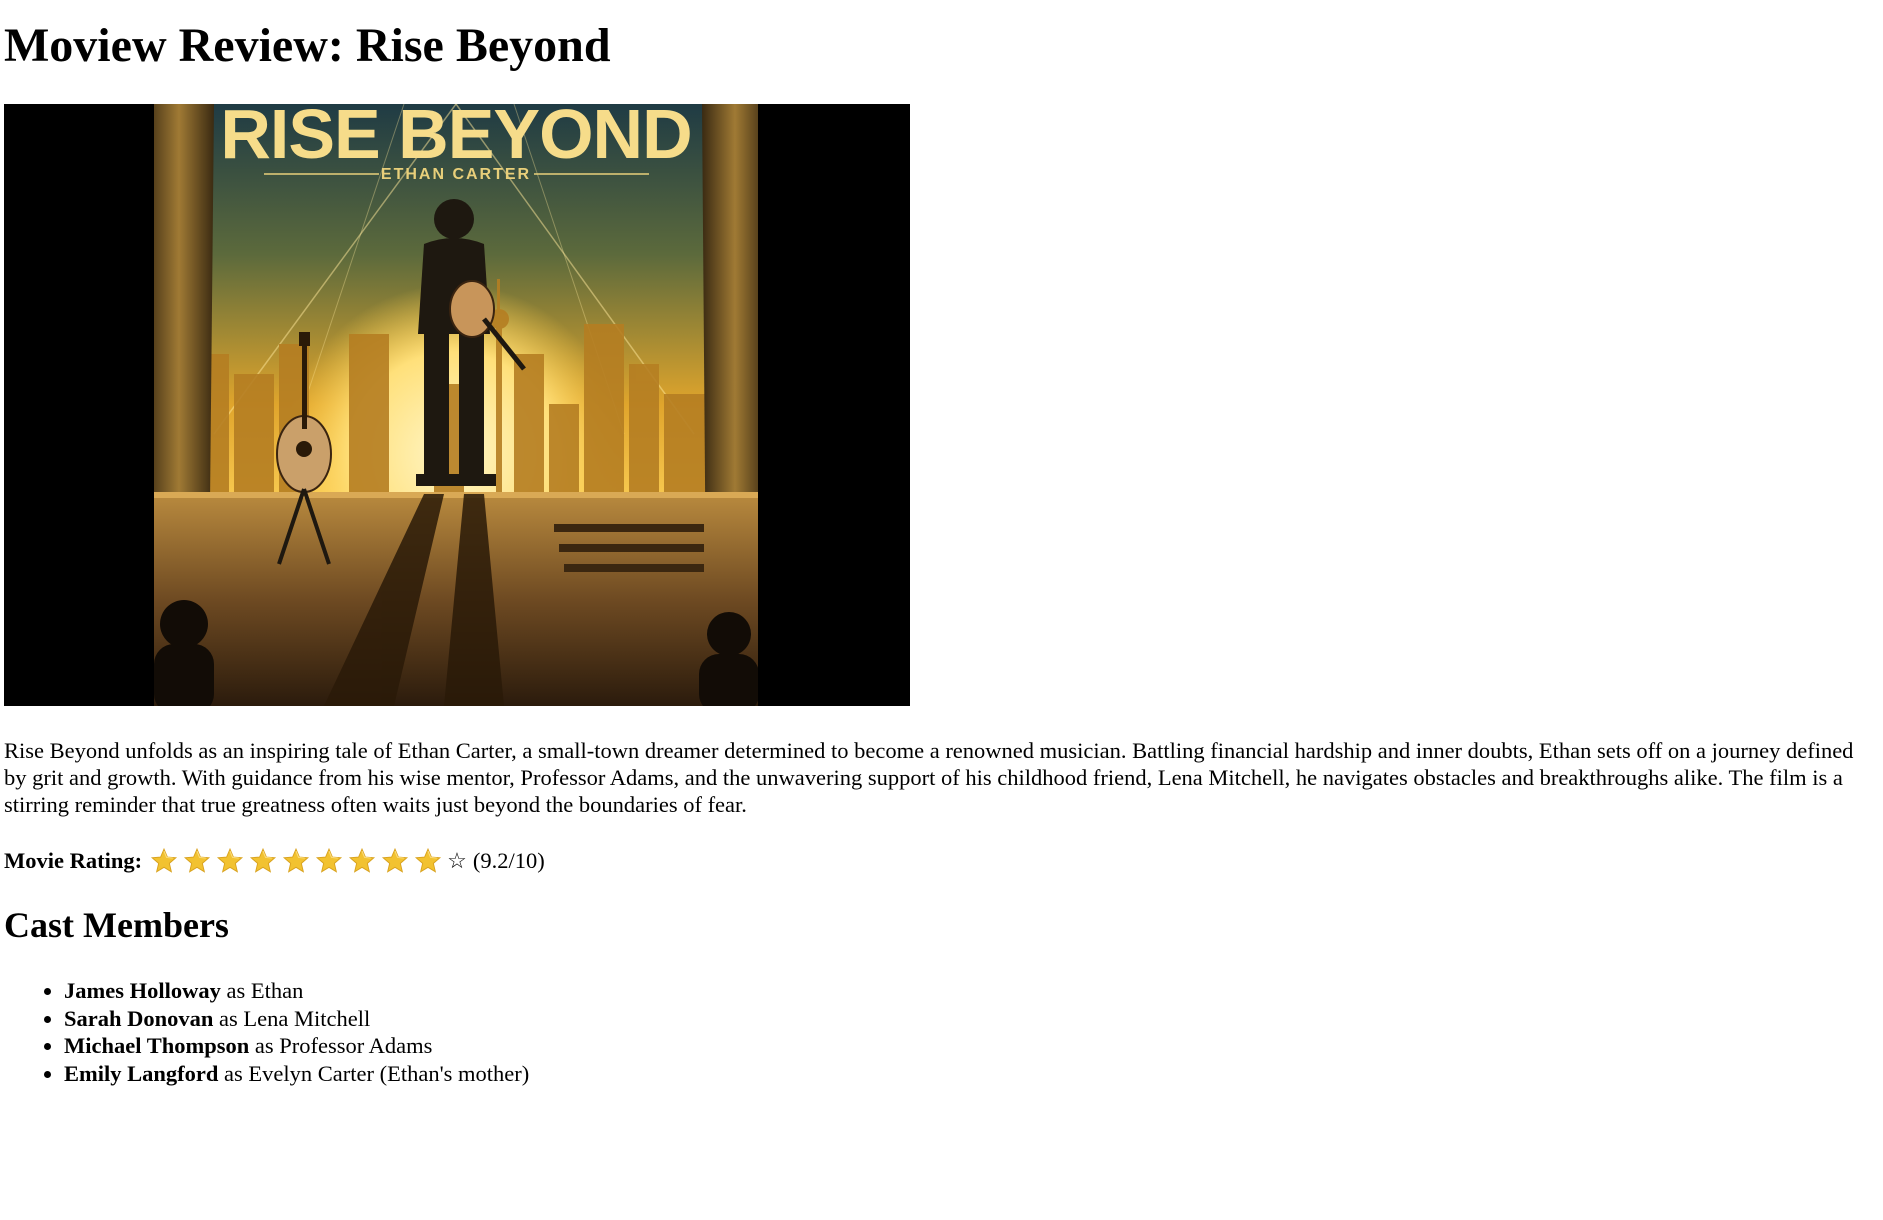  I want to click on cast-member: Sarah Donovan as Lena Mitchell, so click(296, 1019).